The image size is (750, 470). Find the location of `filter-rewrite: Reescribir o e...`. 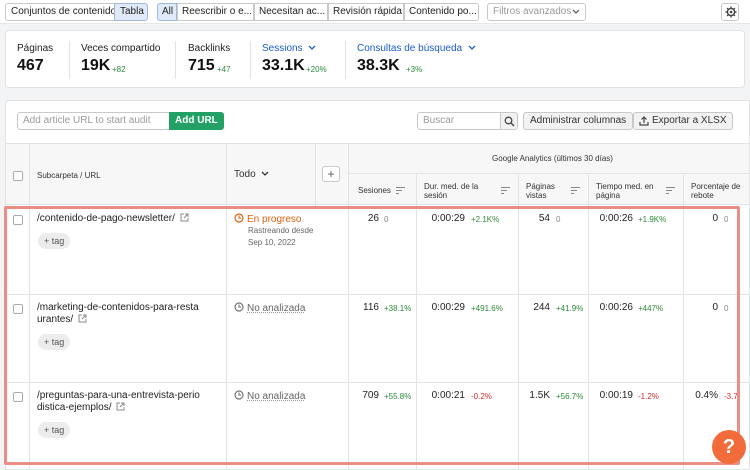

filter-rewrite: Reescribir o e... is located at coordinates (215, 12).